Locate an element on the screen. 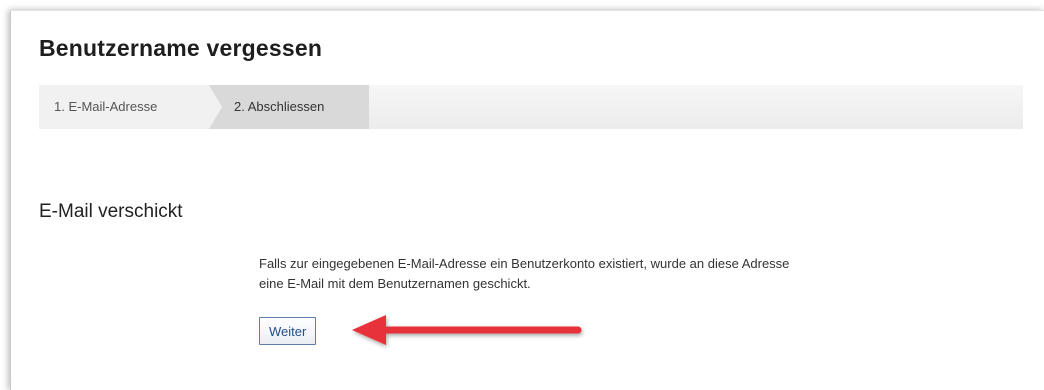 This screenshot has width=1044, height=390. section-heading: E-Mail verschickt is located at coordinates (111, 211).